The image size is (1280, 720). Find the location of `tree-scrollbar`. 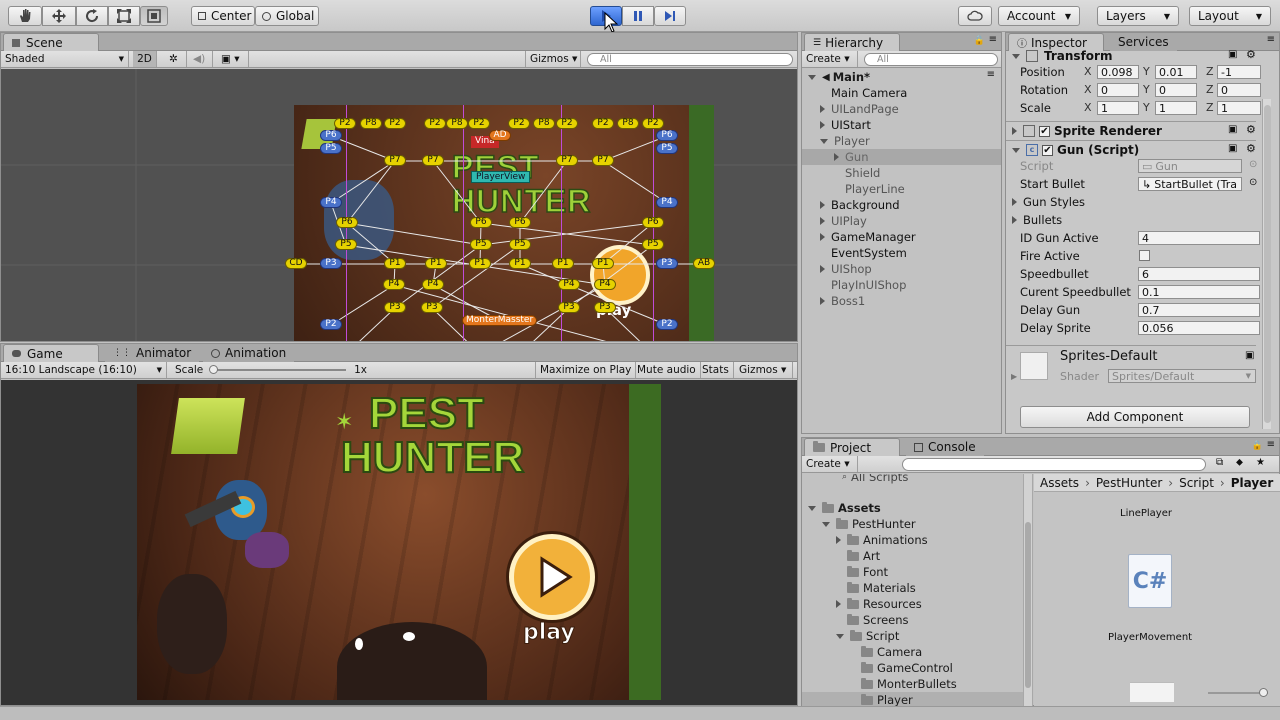

tree-scrollbar is located at coordinates (1028, 590).